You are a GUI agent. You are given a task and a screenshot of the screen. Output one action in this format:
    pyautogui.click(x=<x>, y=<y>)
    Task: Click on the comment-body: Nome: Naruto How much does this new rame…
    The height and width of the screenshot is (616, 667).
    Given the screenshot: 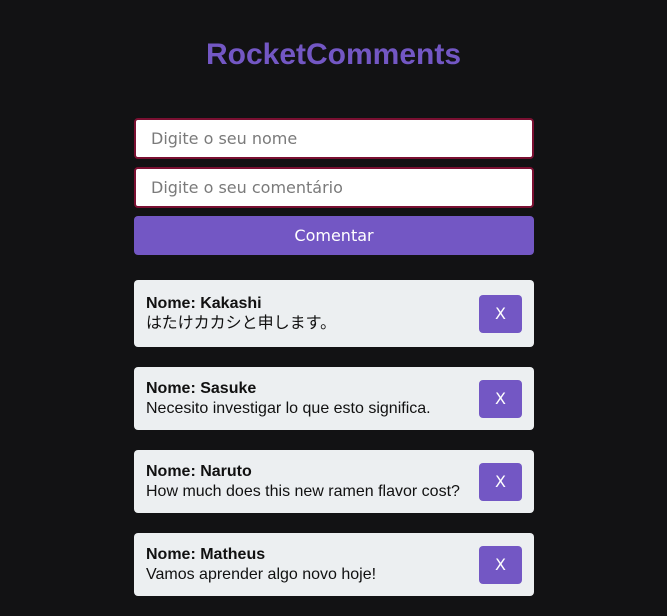 What is the action you would take?
    pyautogui.click(x=303, y=482)
    